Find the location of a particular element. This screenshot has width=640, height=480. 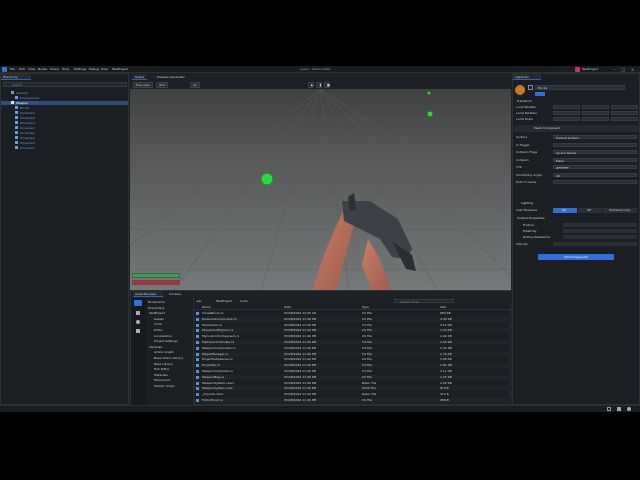

component-field-value: Default surface is located at coordinates (595, 137).